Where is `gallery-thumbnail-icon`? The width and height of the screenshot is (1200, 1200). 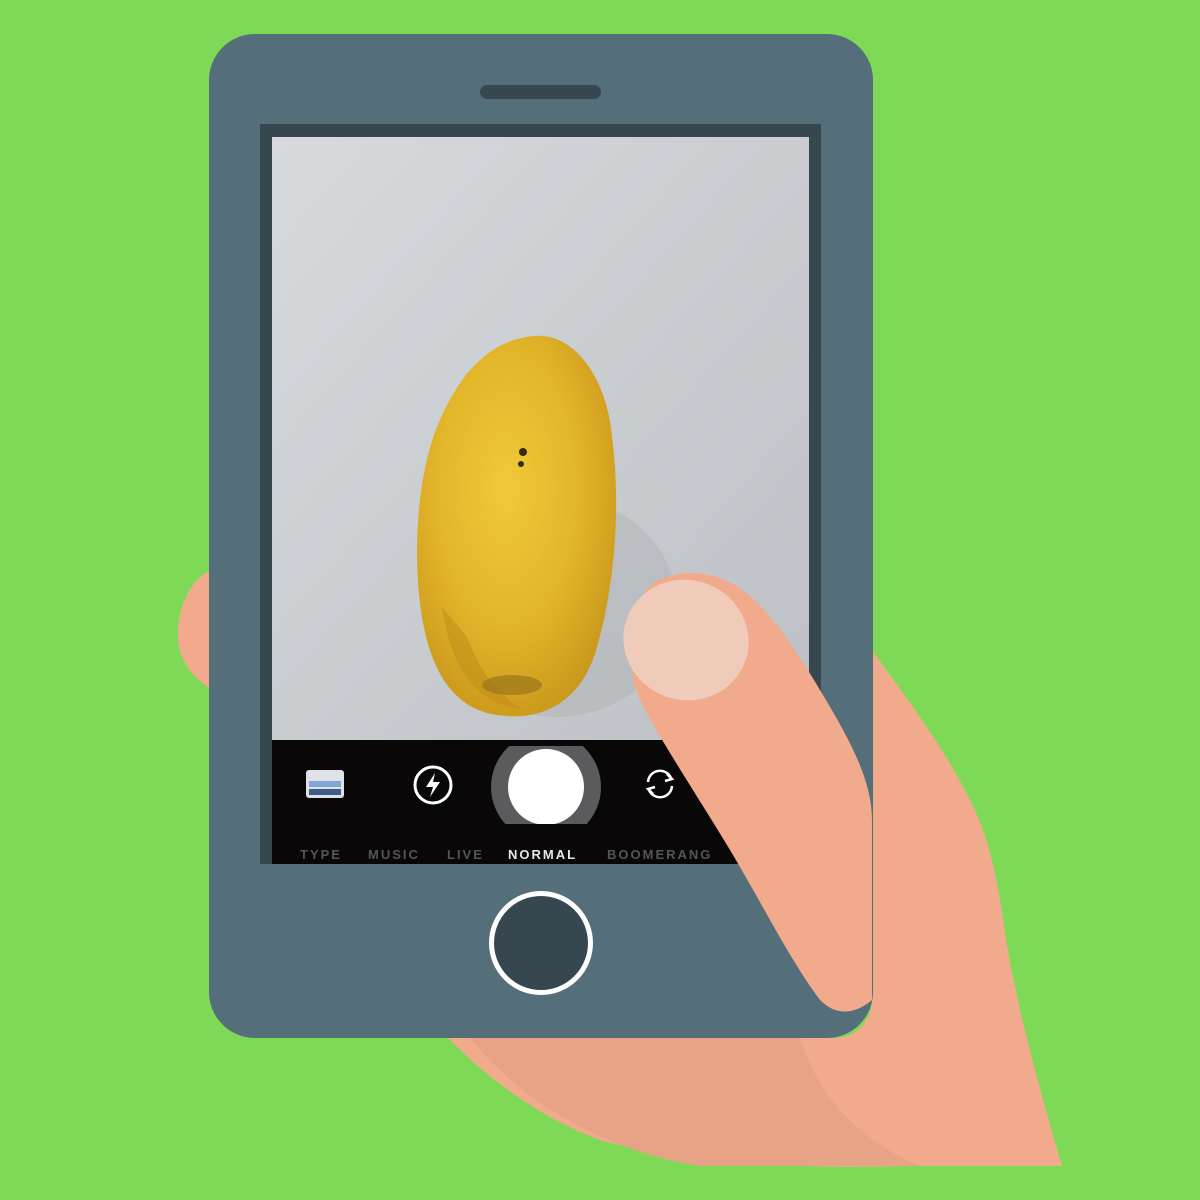
gallery-thumbnail-icon is located at coordinates (325, 784).